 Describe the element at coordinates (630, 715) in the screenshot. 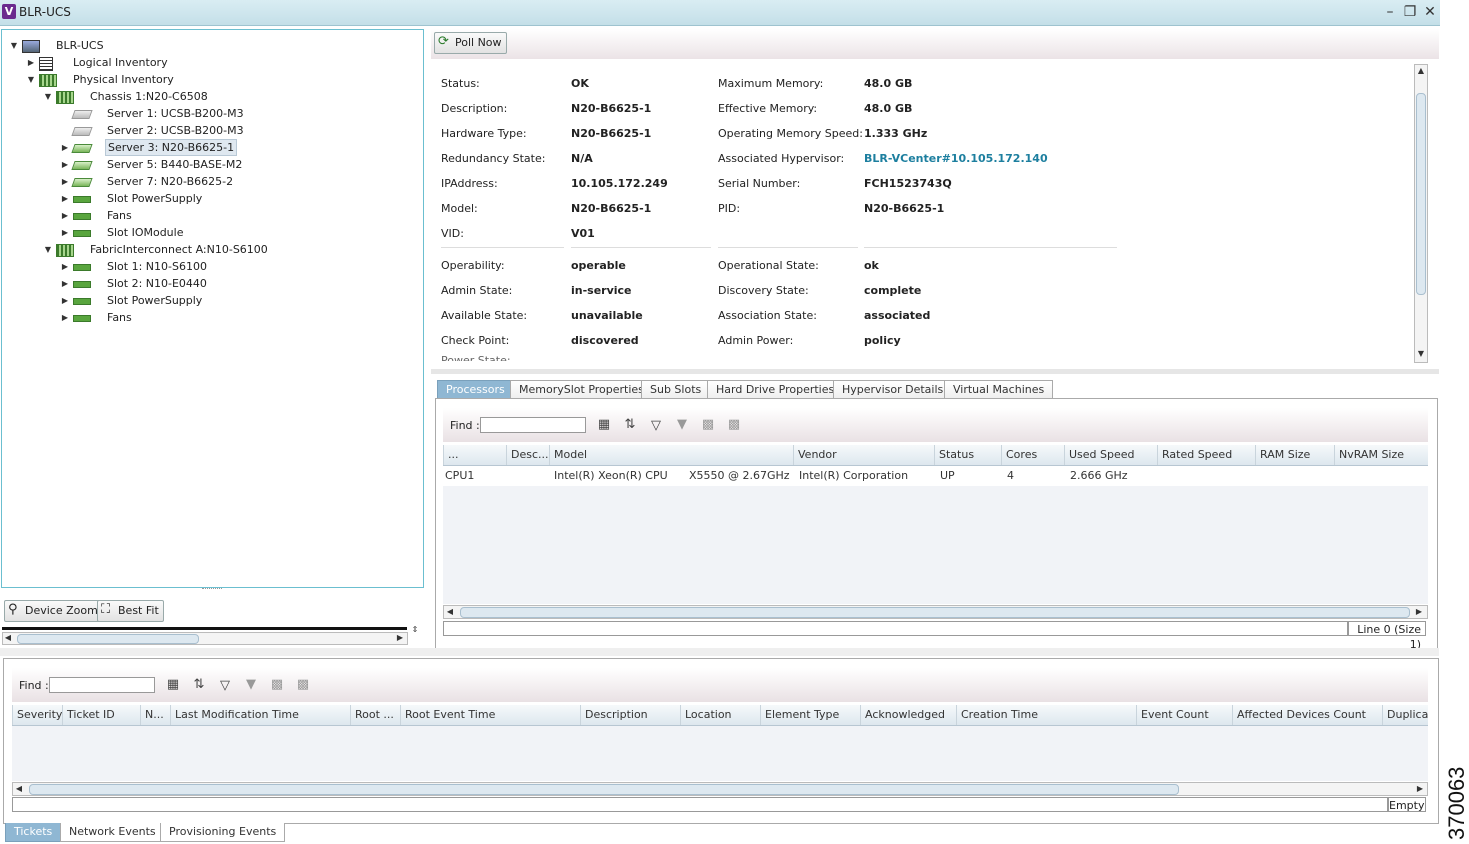

I see `column-header: Description` at that location.